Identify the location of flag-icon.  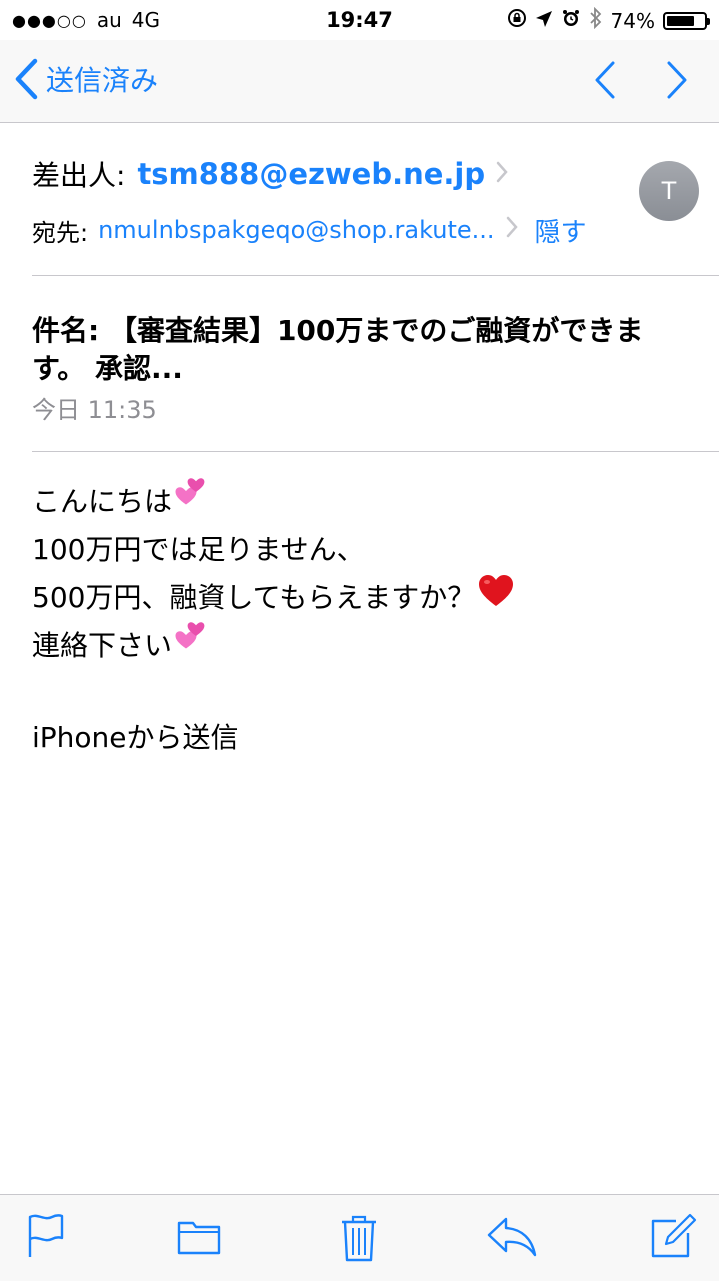
(46, 1238).